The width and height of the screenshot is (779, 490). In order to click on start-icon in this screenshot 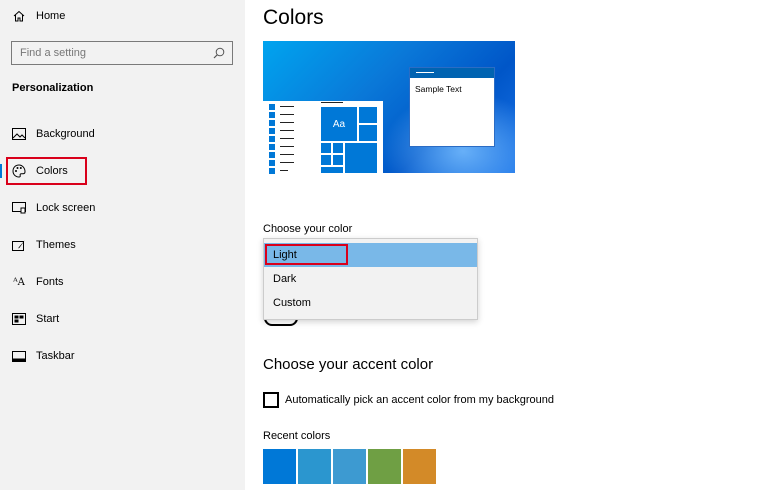, I will do `click(19, 319)`.